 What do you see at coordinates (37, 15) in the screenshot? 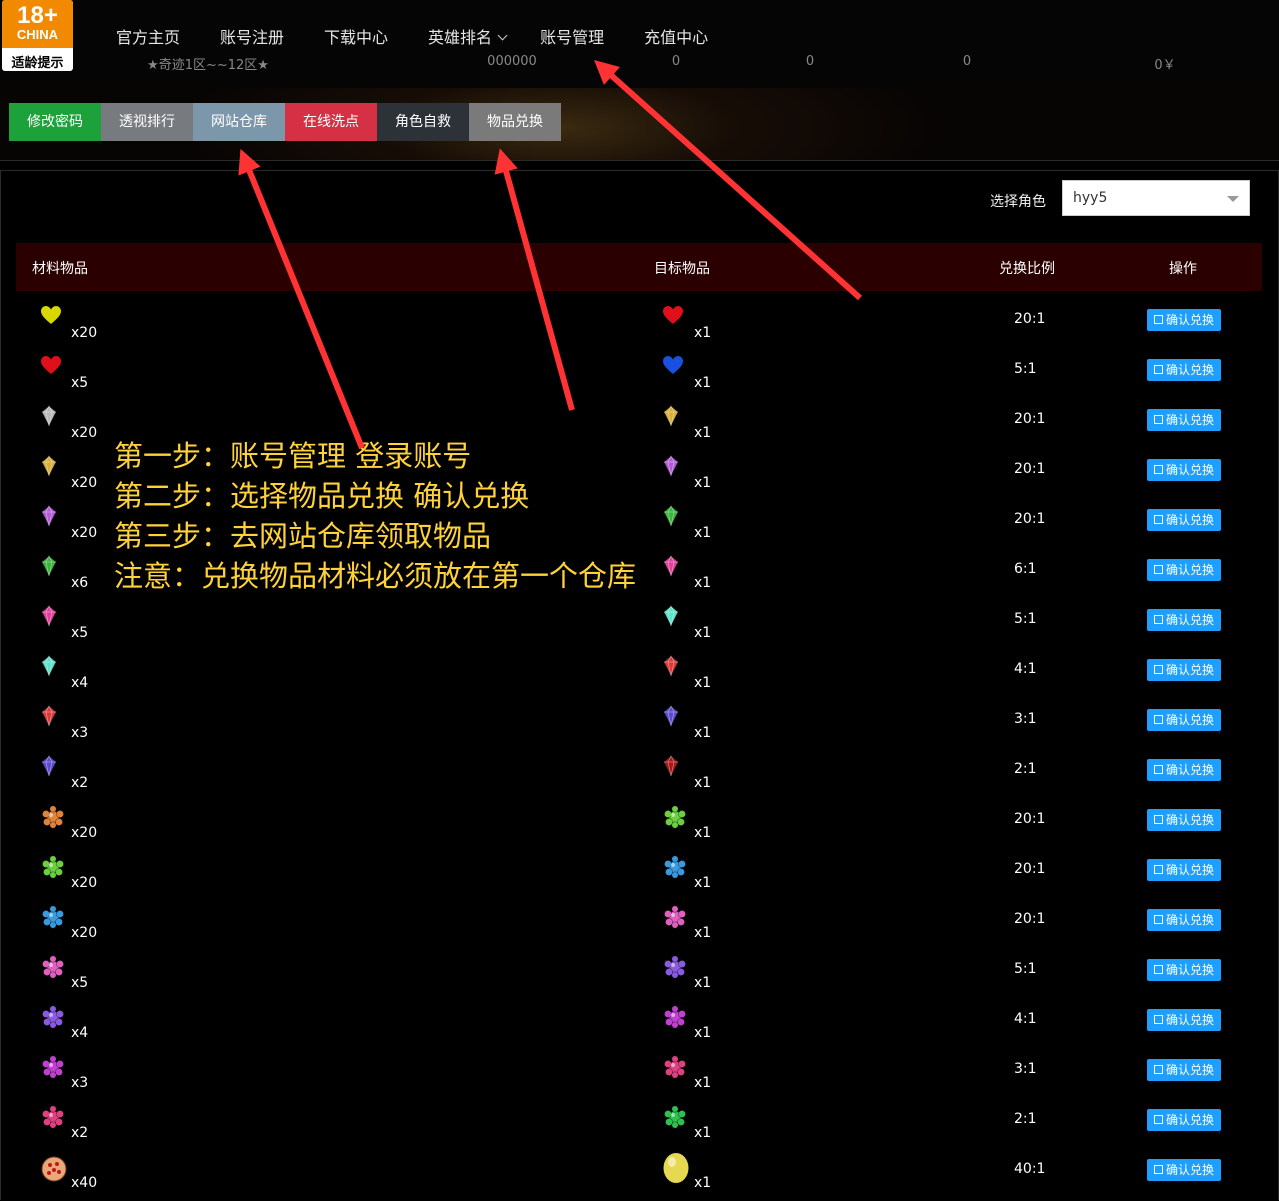
I see `logo-age-text: 18+` at bounding box center [37, 15].